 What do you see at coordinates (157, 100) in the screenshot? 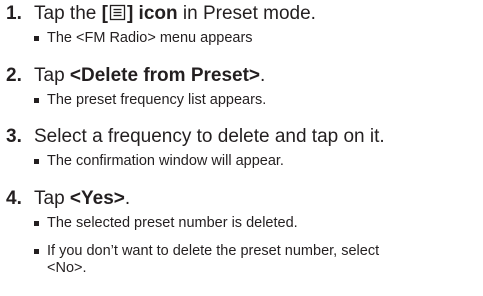
I see `note-text: The preset frequency list appears.` at bounding box center [157, 100].